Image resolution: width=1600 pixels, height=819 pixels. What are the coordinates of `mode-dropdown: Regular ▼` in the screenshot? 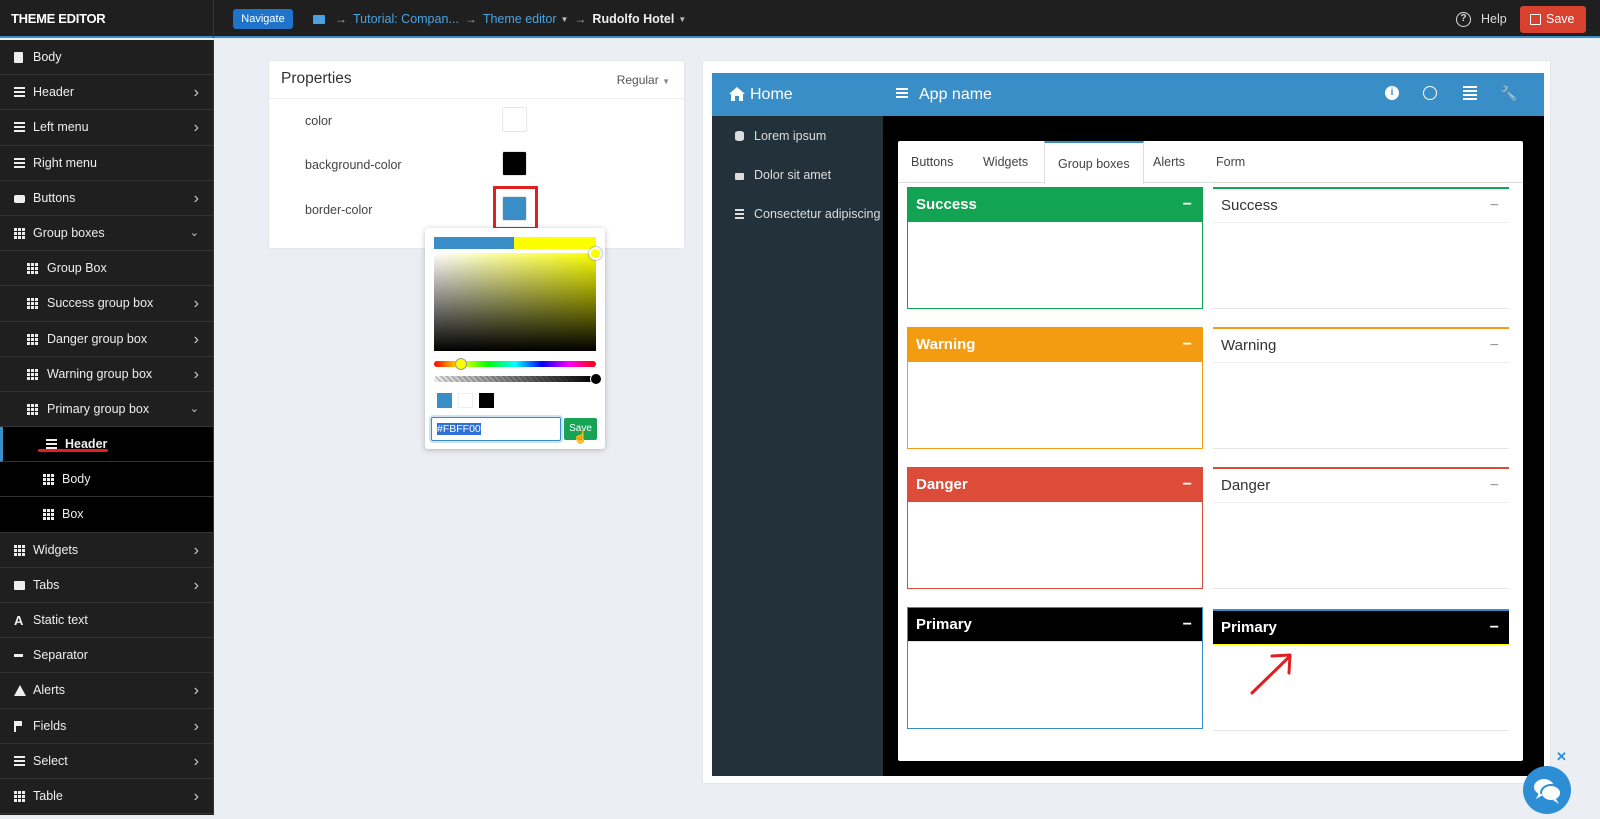 It's located at (643, 80).